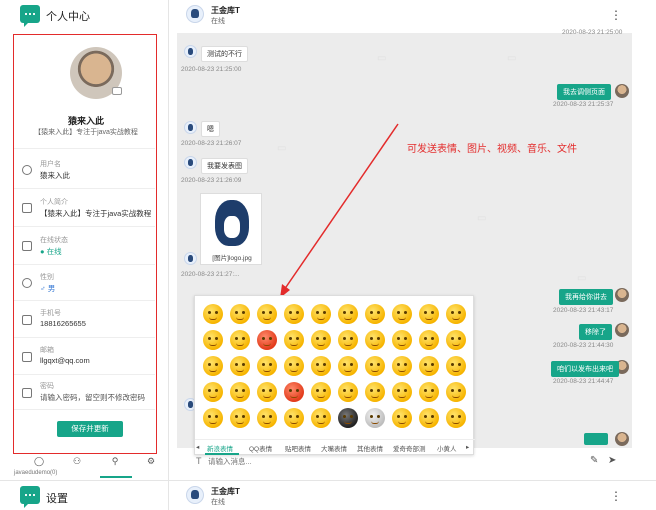 This screenshot has height=510, width=656. I want to click on scroll-left-icon: ◂, so click(197, 447).